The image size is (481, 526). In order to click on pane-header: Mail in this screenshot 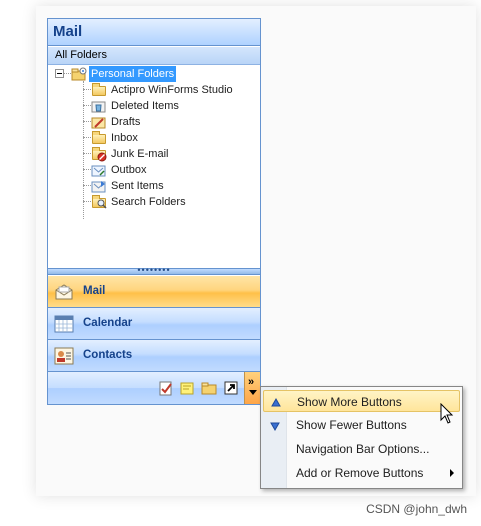, I will do `click(154, 32)`.